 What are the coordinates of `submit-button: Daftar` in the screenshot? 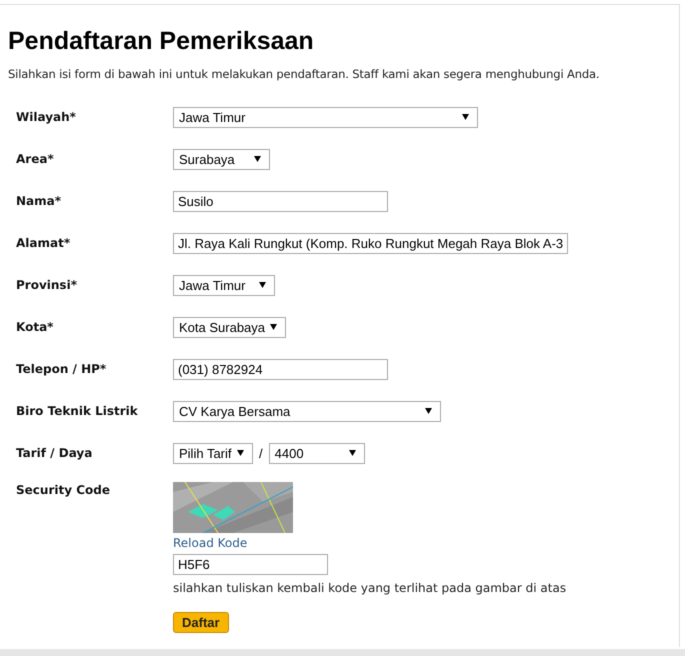 It's located at (201, 622).